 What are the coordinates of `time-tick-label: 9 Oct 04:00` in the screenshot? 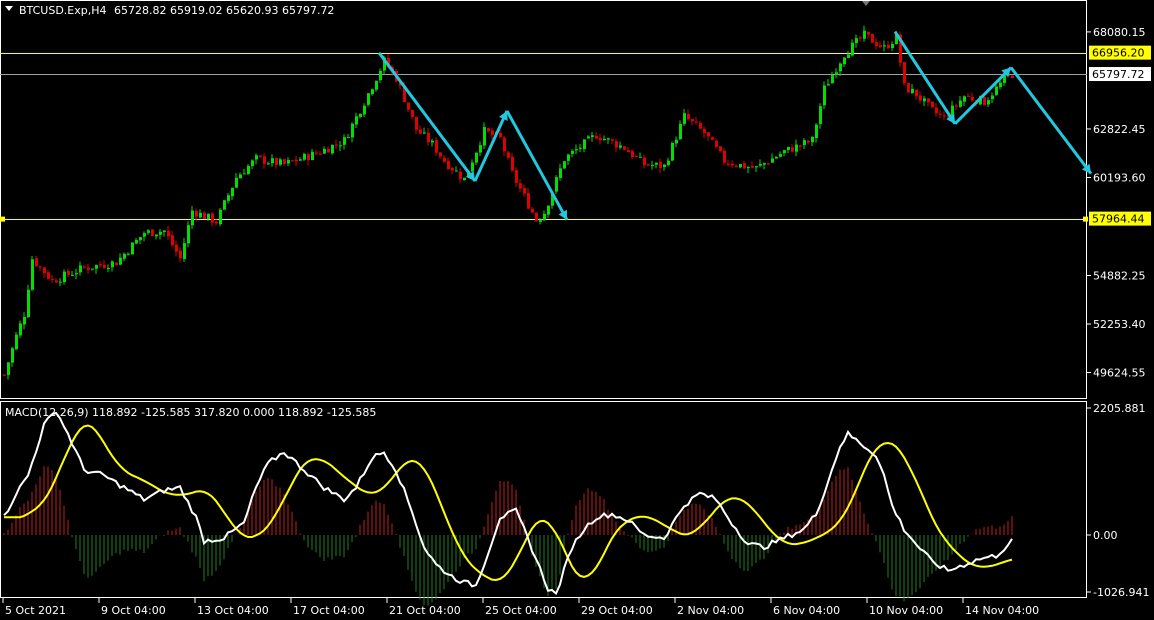 It's located at (133, 610).